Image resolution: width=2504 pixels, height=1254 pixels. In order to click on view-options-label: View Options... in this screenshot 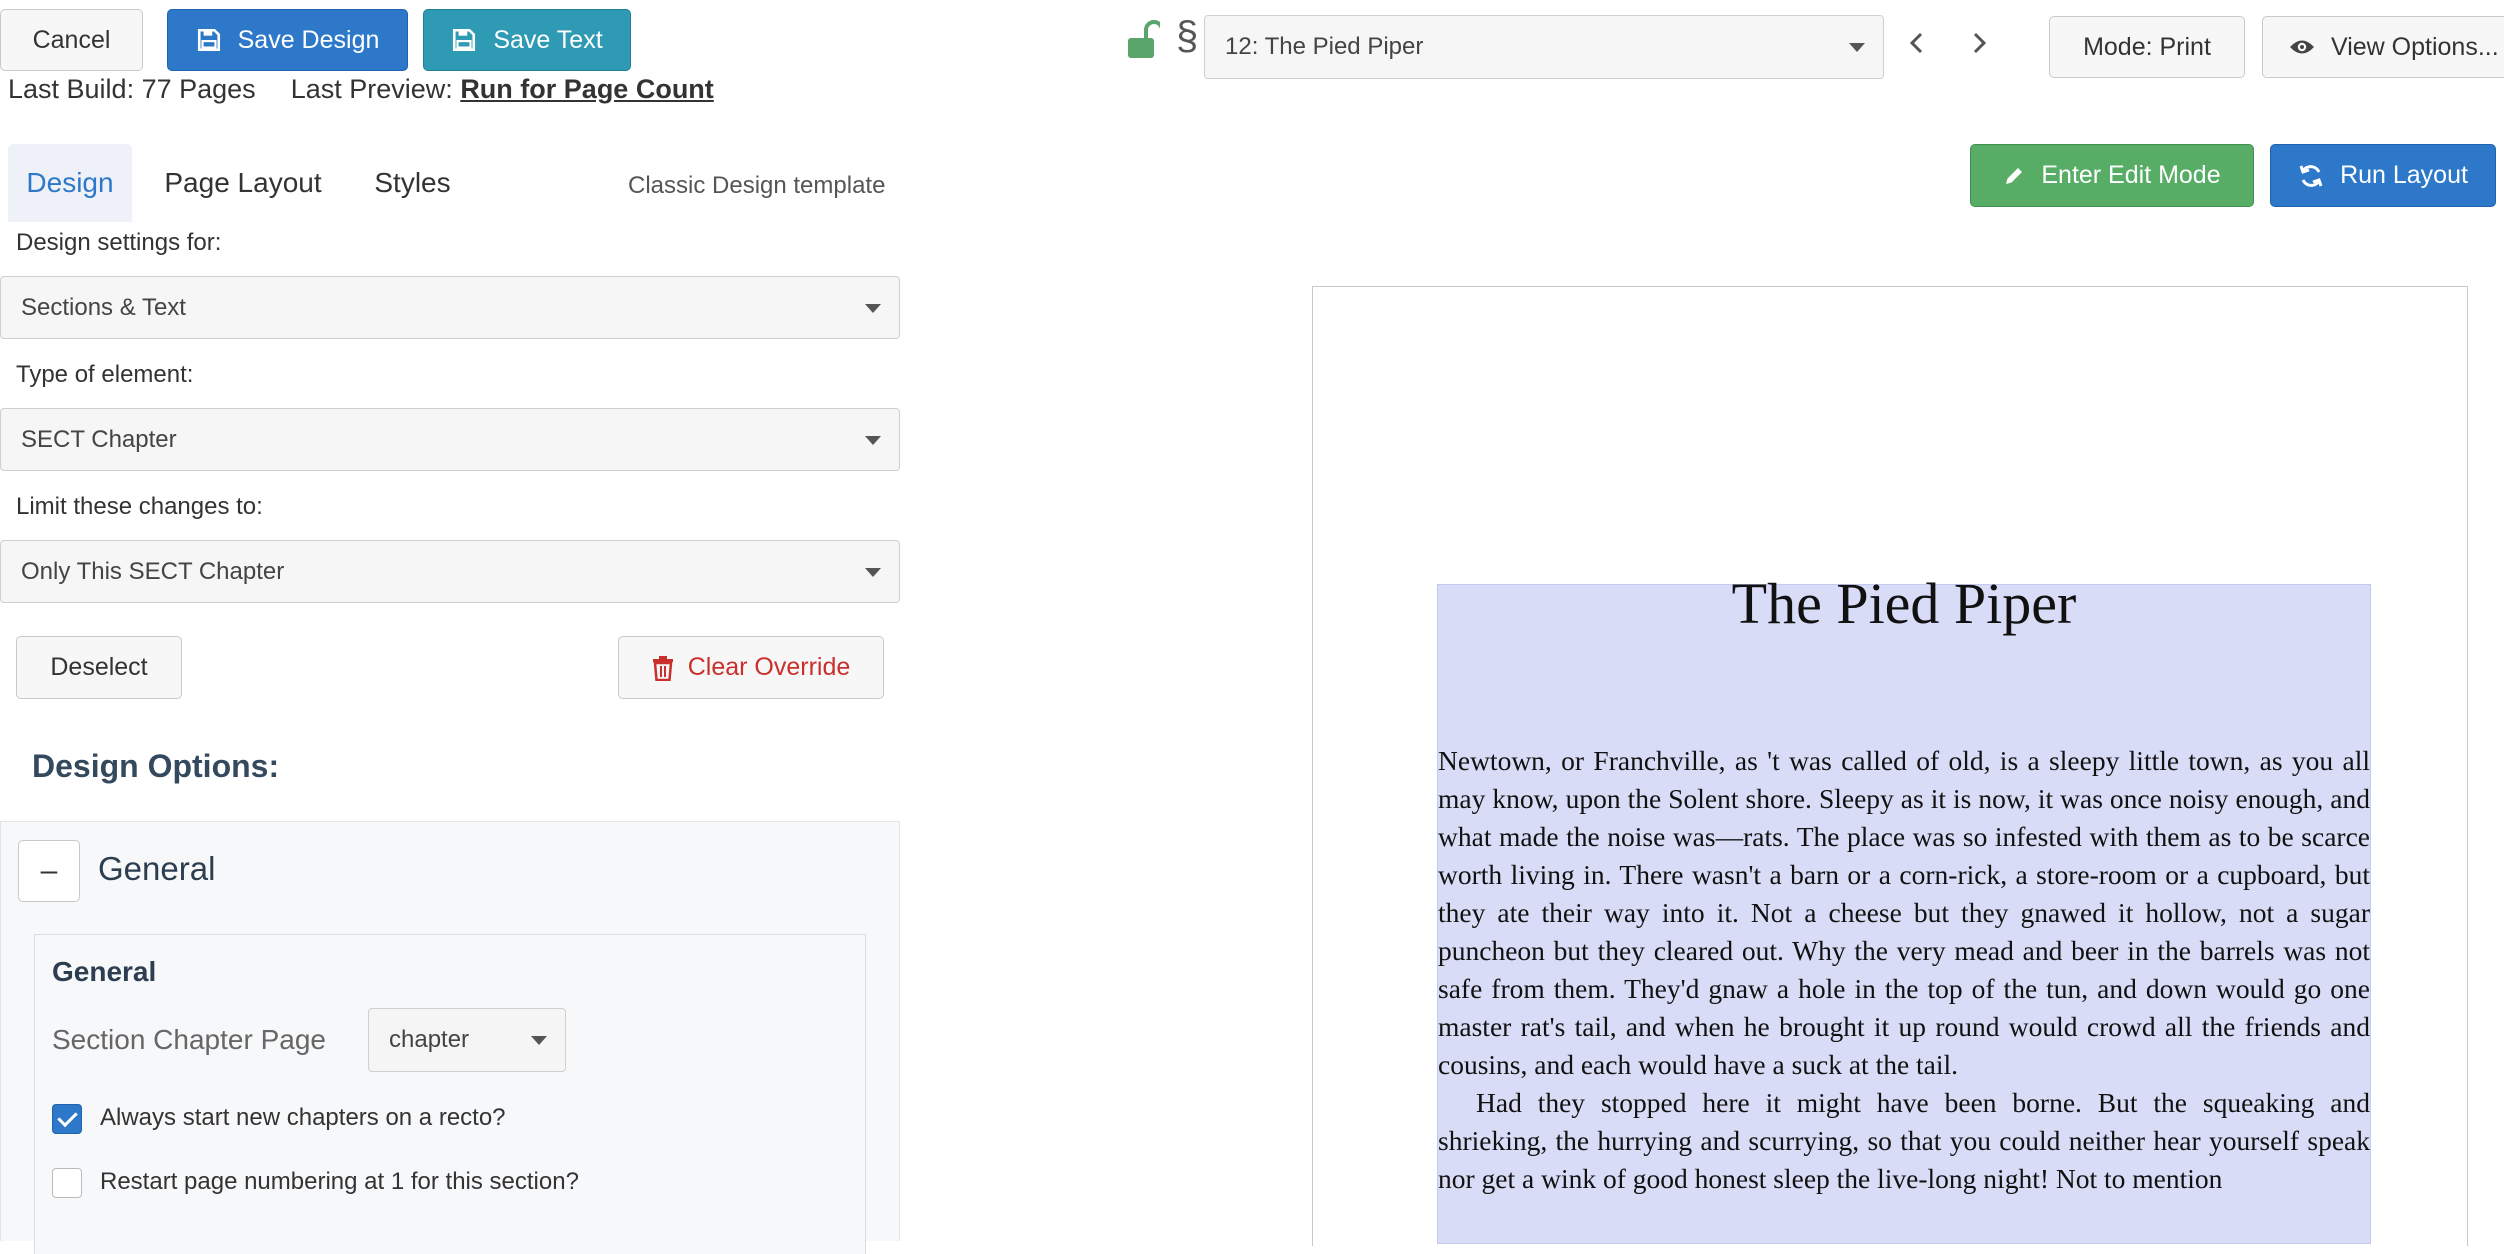, I will do `click(2415, 46)`.